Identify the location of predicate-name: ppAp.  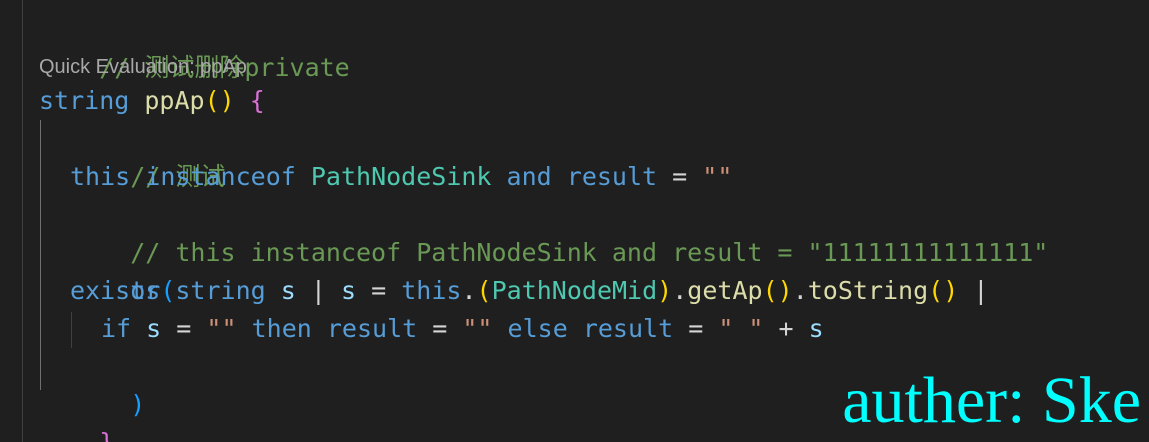
(174, 100).